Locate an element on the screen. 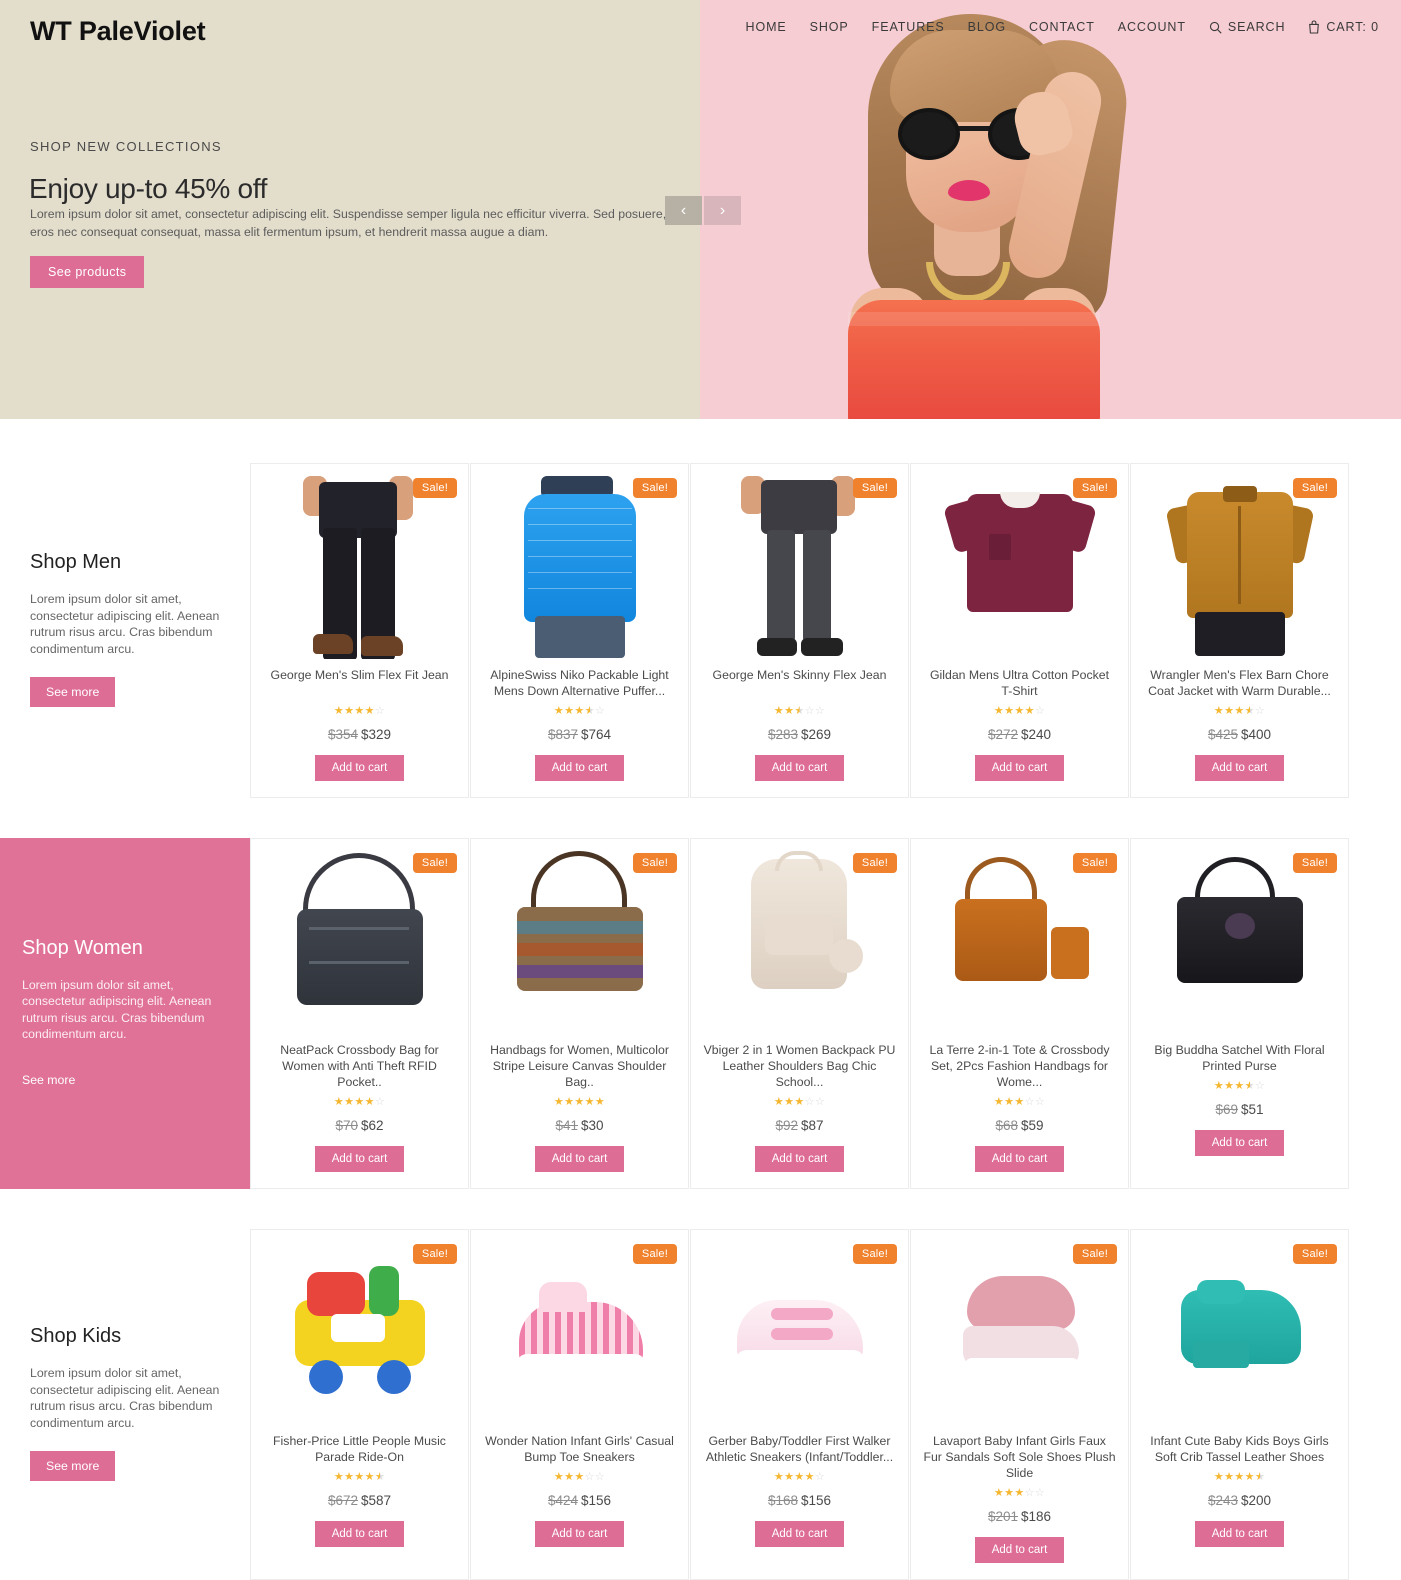 The width and height of the screenshot is (1401, 1580). see-products-button: See products is located at coordinates (87, 272).